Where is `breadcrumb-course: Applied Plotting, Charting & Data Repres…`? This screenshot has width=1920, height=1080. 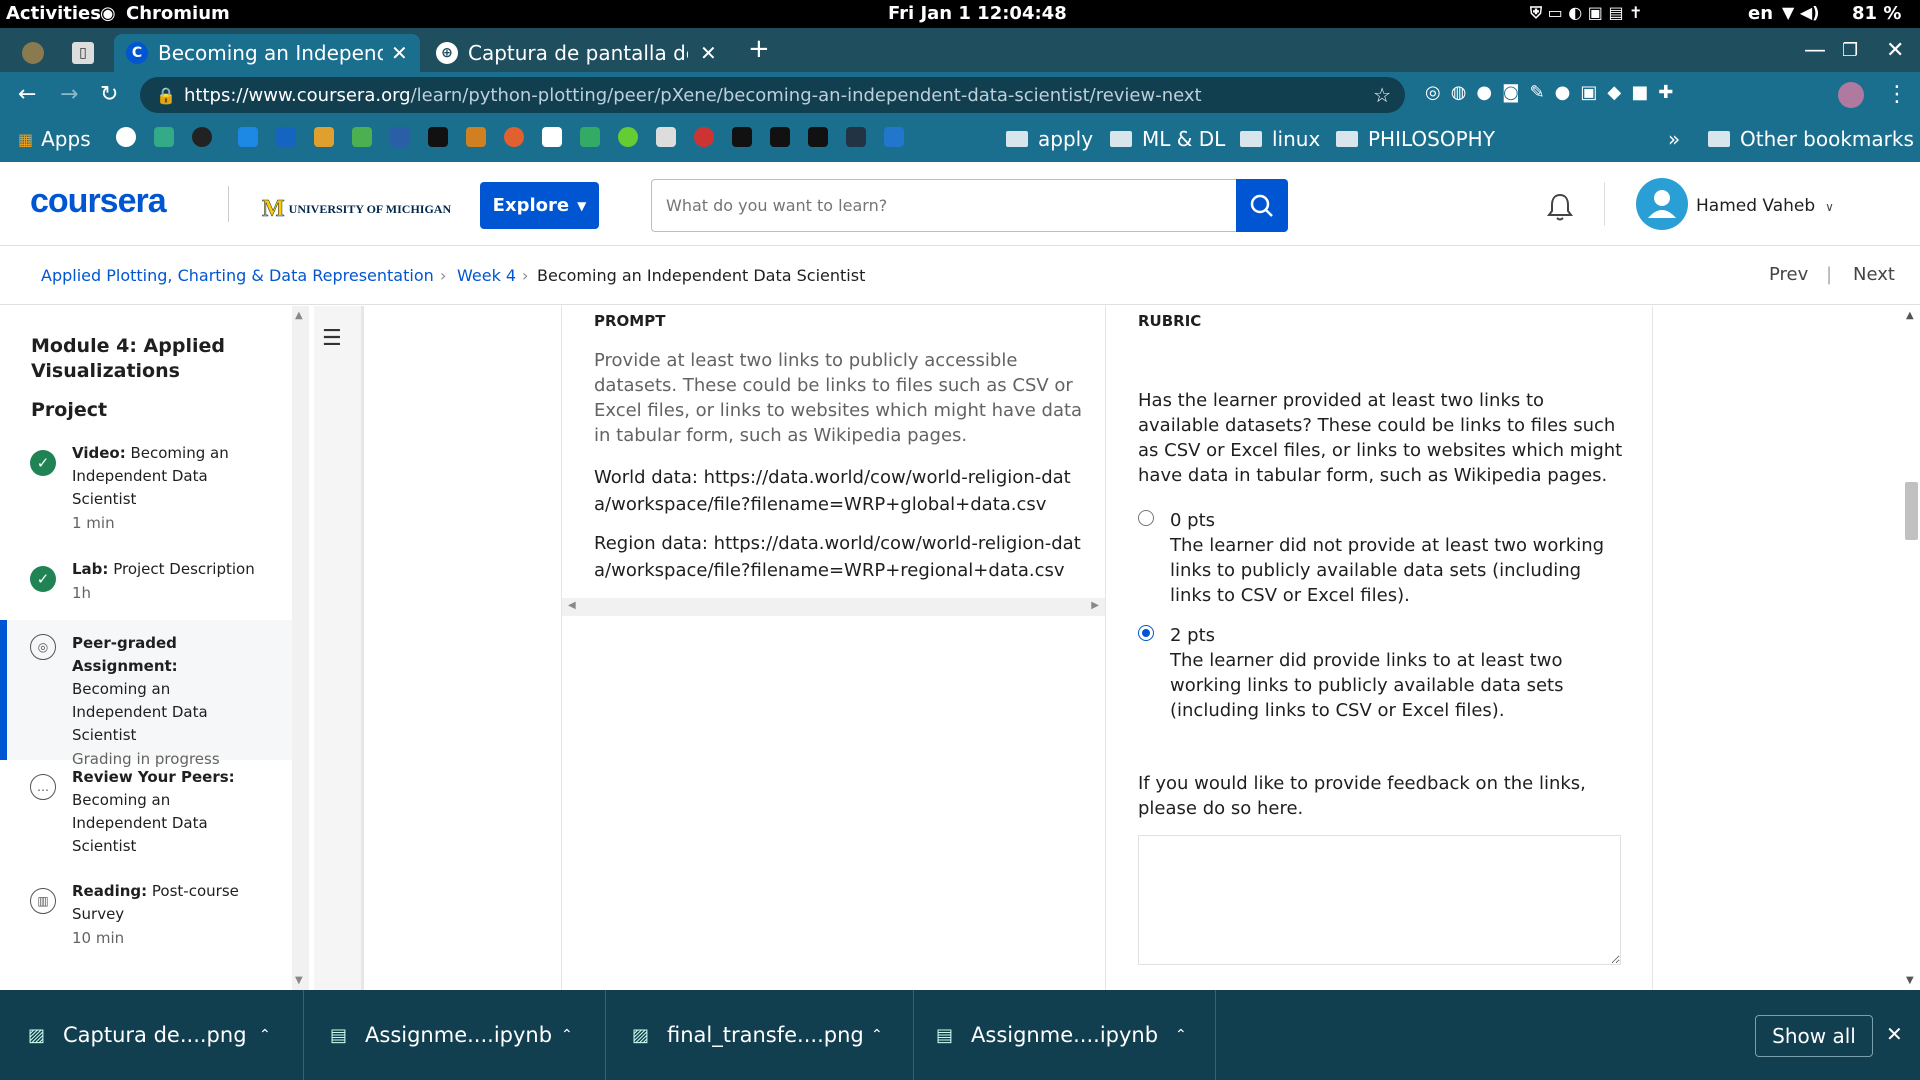 breadcrumb-course: Applied Plotting, Charting & Data Repres… is located at coordinates (237, 275).